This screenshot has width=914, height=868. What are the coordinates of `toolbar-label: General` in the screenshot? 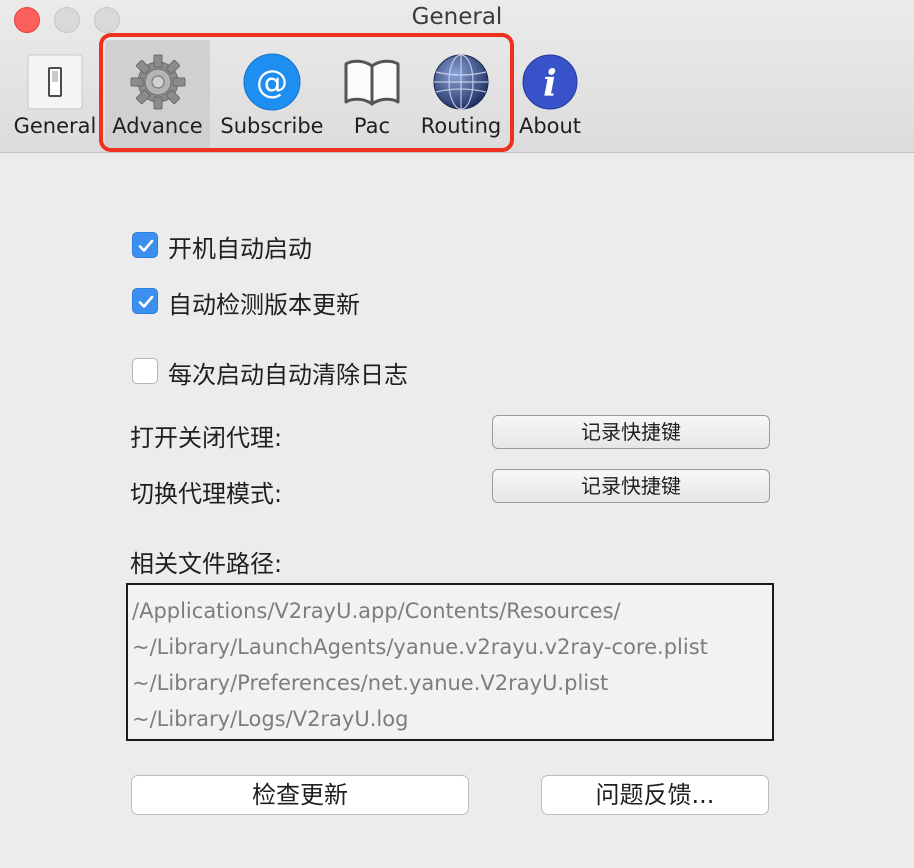 It's located at (55, 126).